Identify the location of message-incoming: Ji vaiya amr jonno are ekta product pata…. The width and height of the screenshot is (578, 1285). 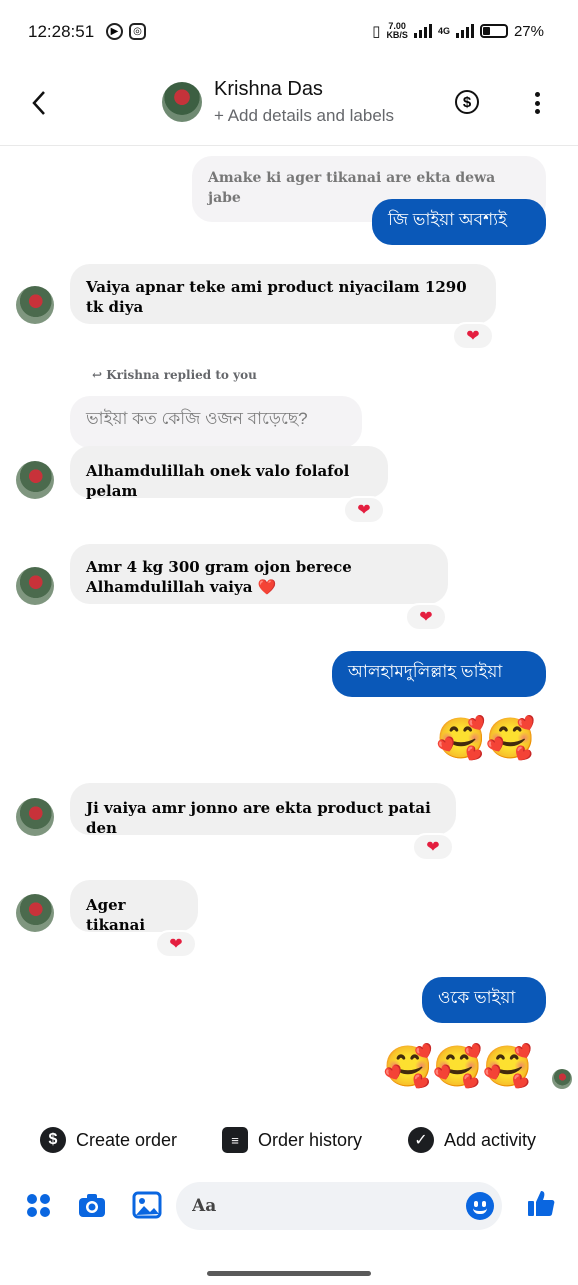
(263, 810).